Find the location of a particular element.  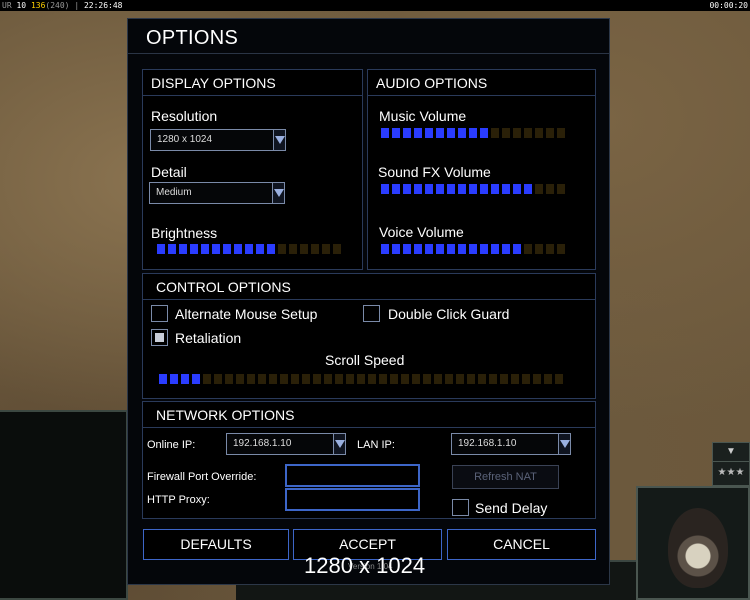

cancel-button: CANCEL is located at coordinates (521, 544).